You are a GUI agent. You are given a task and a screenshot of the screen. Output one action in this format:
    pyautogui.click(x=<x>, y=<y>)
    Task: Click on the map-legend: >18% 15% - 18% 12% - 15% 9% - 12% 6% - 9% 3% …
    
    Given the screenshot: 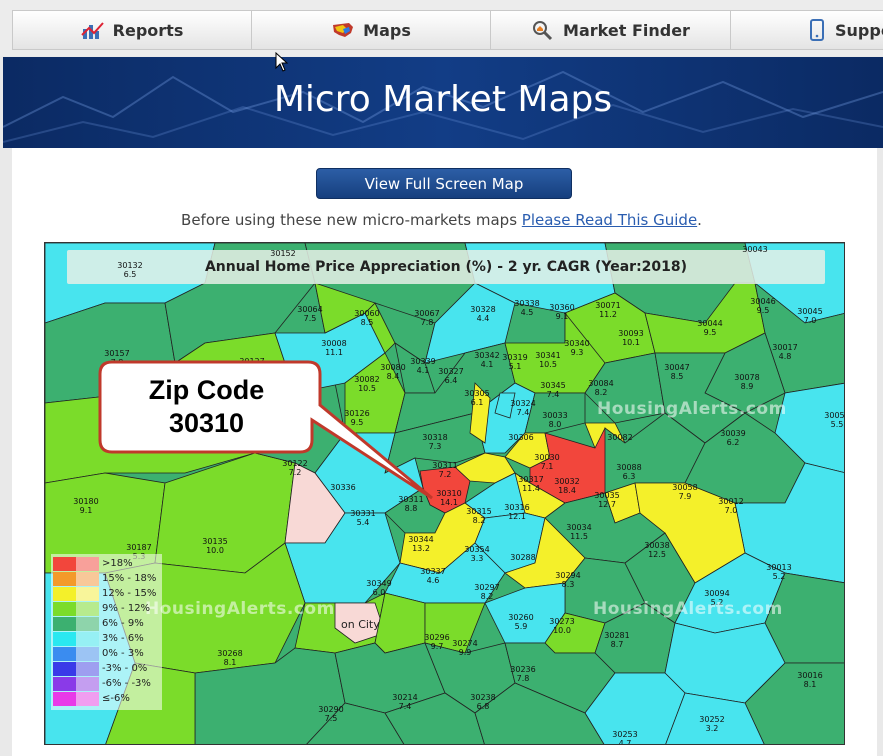 What is the action you would take?
    pyautogui.click(x=106, y=632)
    